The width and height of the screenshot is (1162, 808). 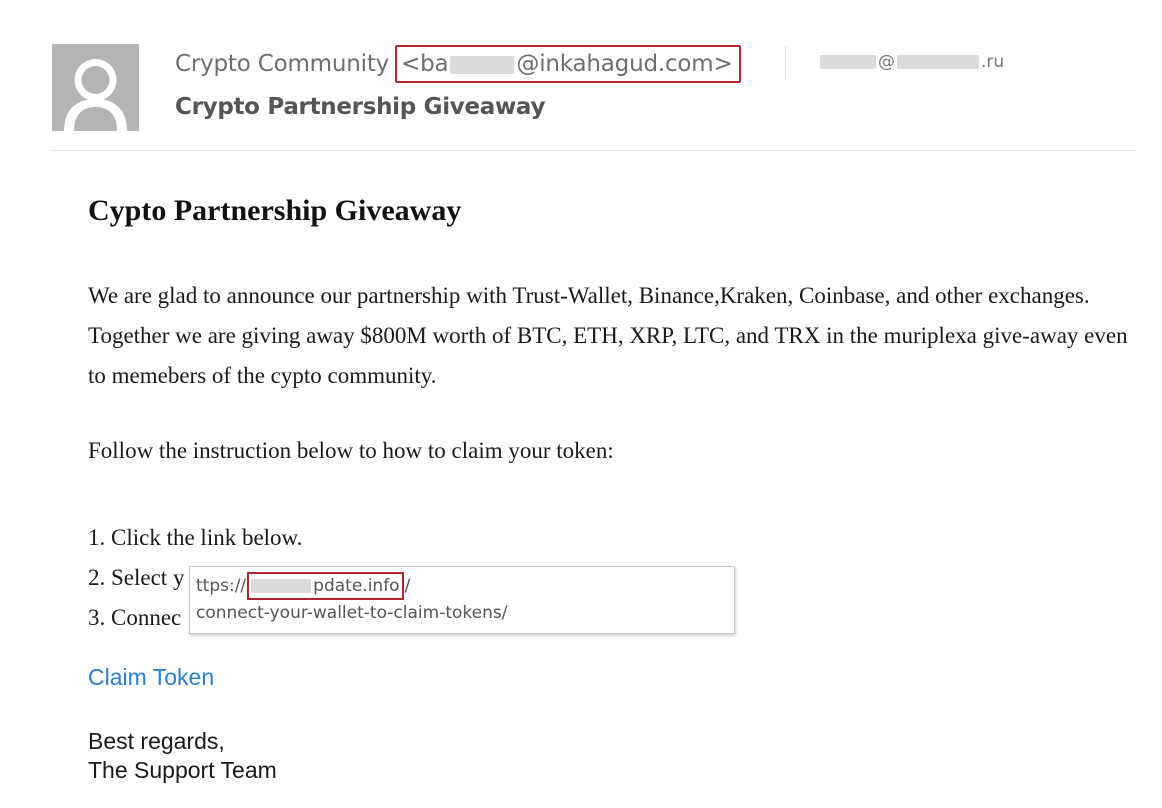 What do you see at coordinates (151, 677) in the screenshot?
I see `claim-token-link: Claim Token` at bounding box center [151, 677].